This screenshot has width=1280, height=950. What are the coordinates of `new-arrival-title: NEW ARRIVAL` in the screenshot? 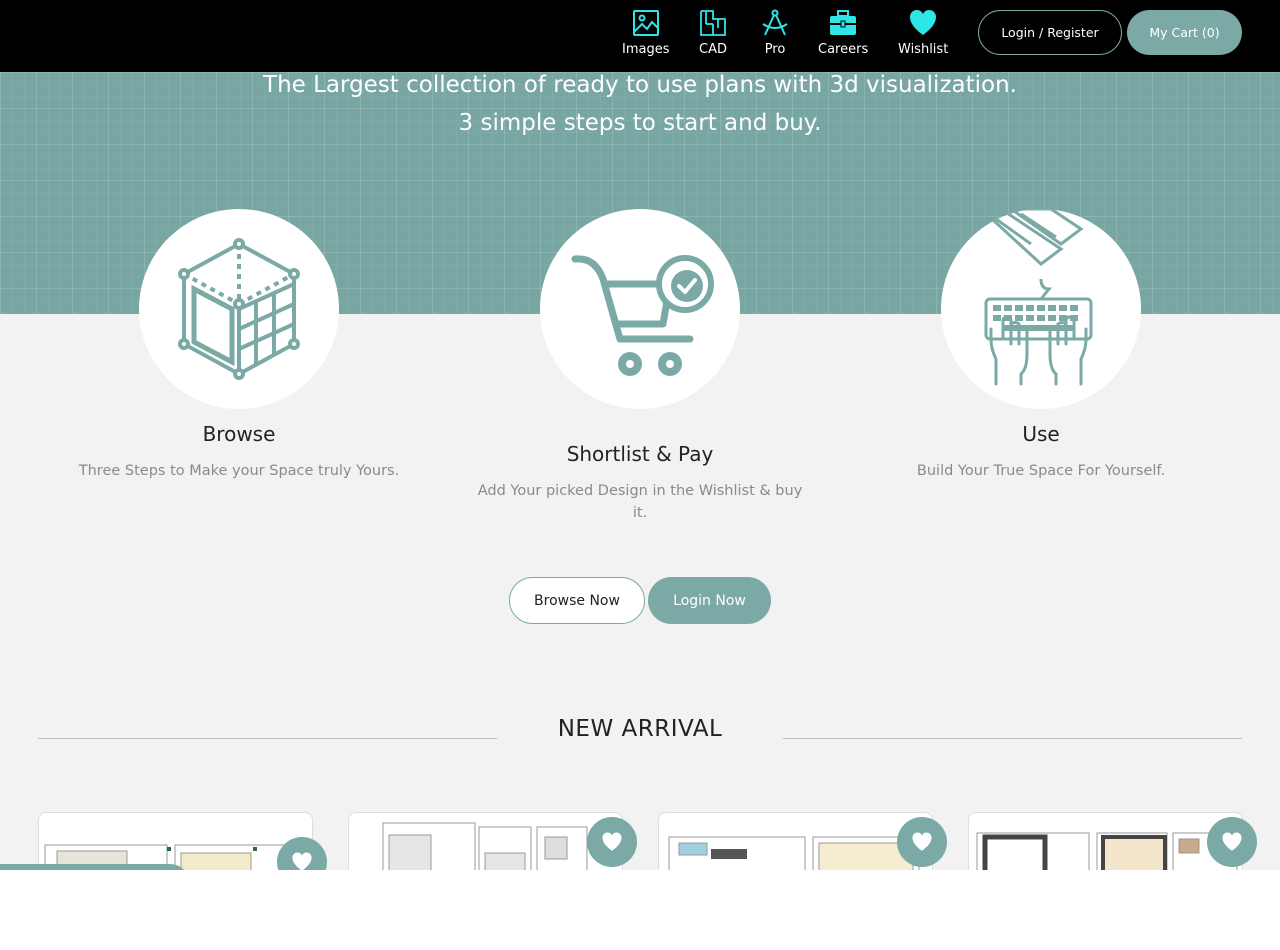 It's located at (640, 729).